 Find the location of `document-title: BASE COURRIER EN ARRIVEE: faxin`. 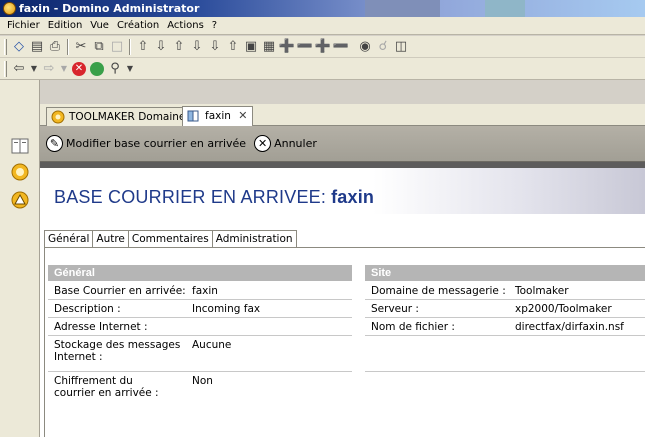

document-title: BASE COURRIER EN ARRIVEE: faxin is located at coordinates (214, 197).